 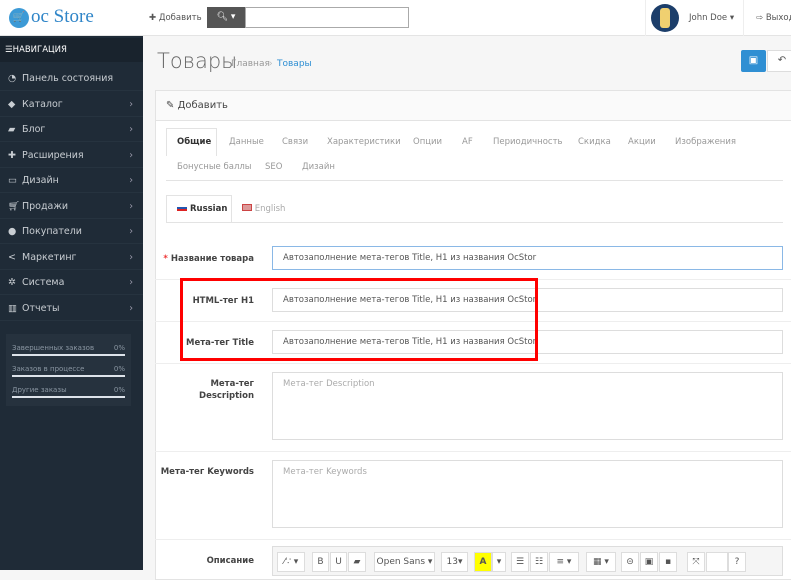 I want to click on unordered-list-icon: ☰, so click(x=520, y=562).